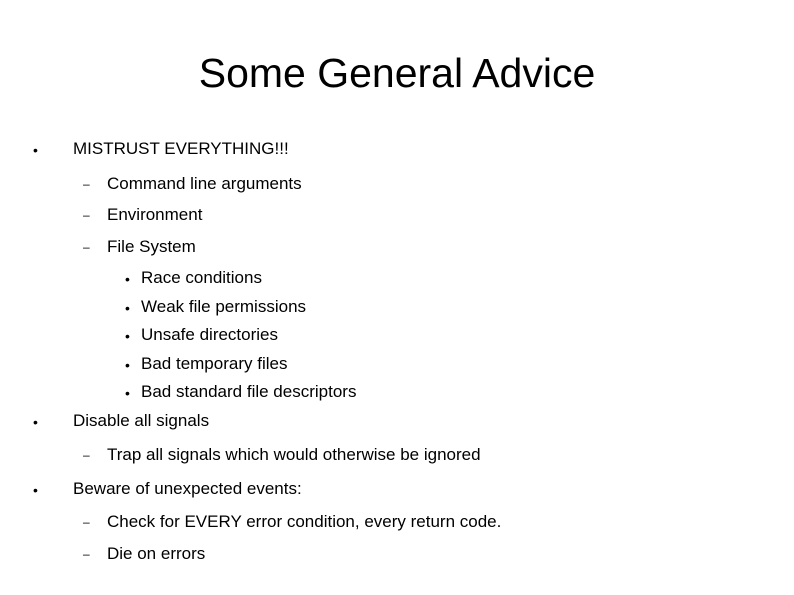 The height and width of the screenshot is (595, 794). Describe the element at coordinates (155, 214) in the screenshot. I see `item-text: Environment` at that location.